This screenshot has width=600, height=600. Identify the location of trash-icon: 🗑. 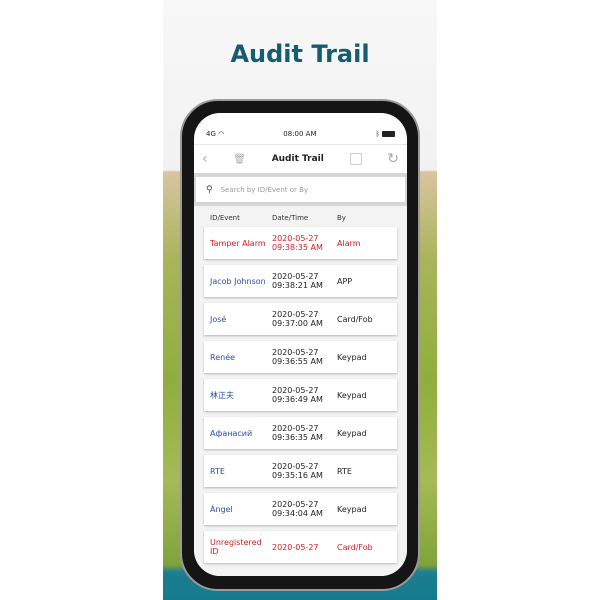
(239, 159).